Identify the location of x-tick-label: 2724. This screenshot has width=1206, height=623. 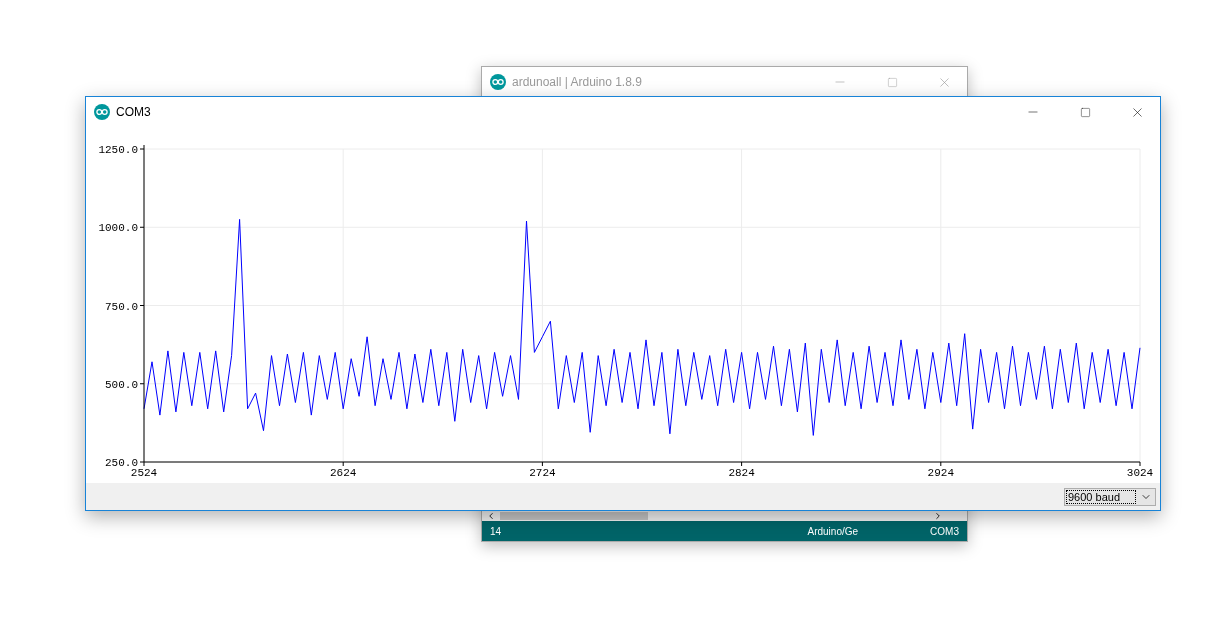
(542, 473).